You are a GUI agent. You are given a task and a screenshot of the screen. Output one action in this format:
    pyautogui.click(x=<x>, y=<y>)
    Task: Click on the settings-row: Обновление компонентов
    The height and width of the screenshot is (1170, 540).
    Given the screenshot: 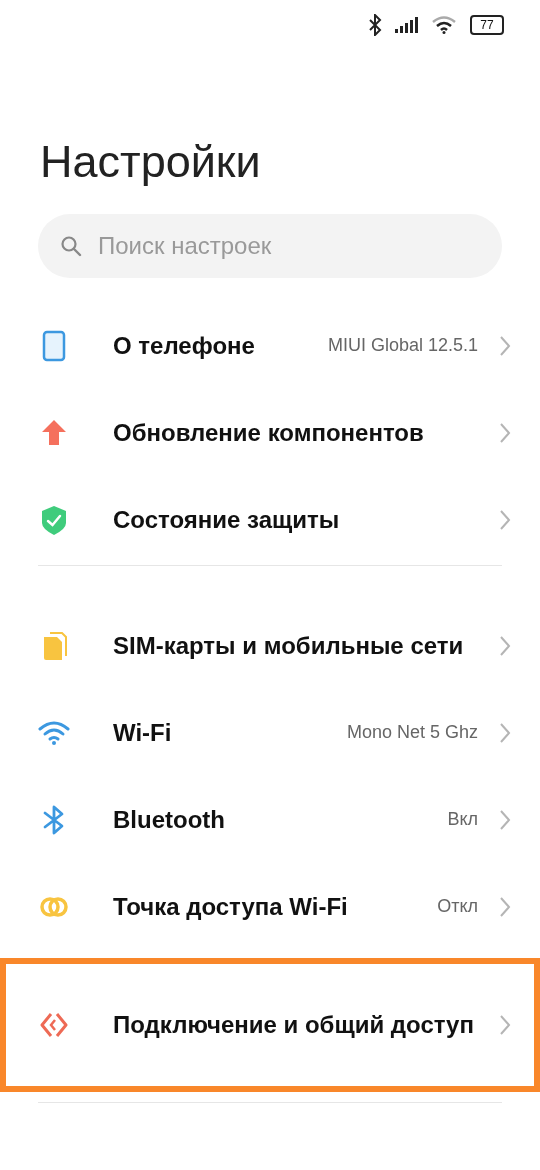 What is the action you would take?
    pyautogui.click(x=270, y=432)
    